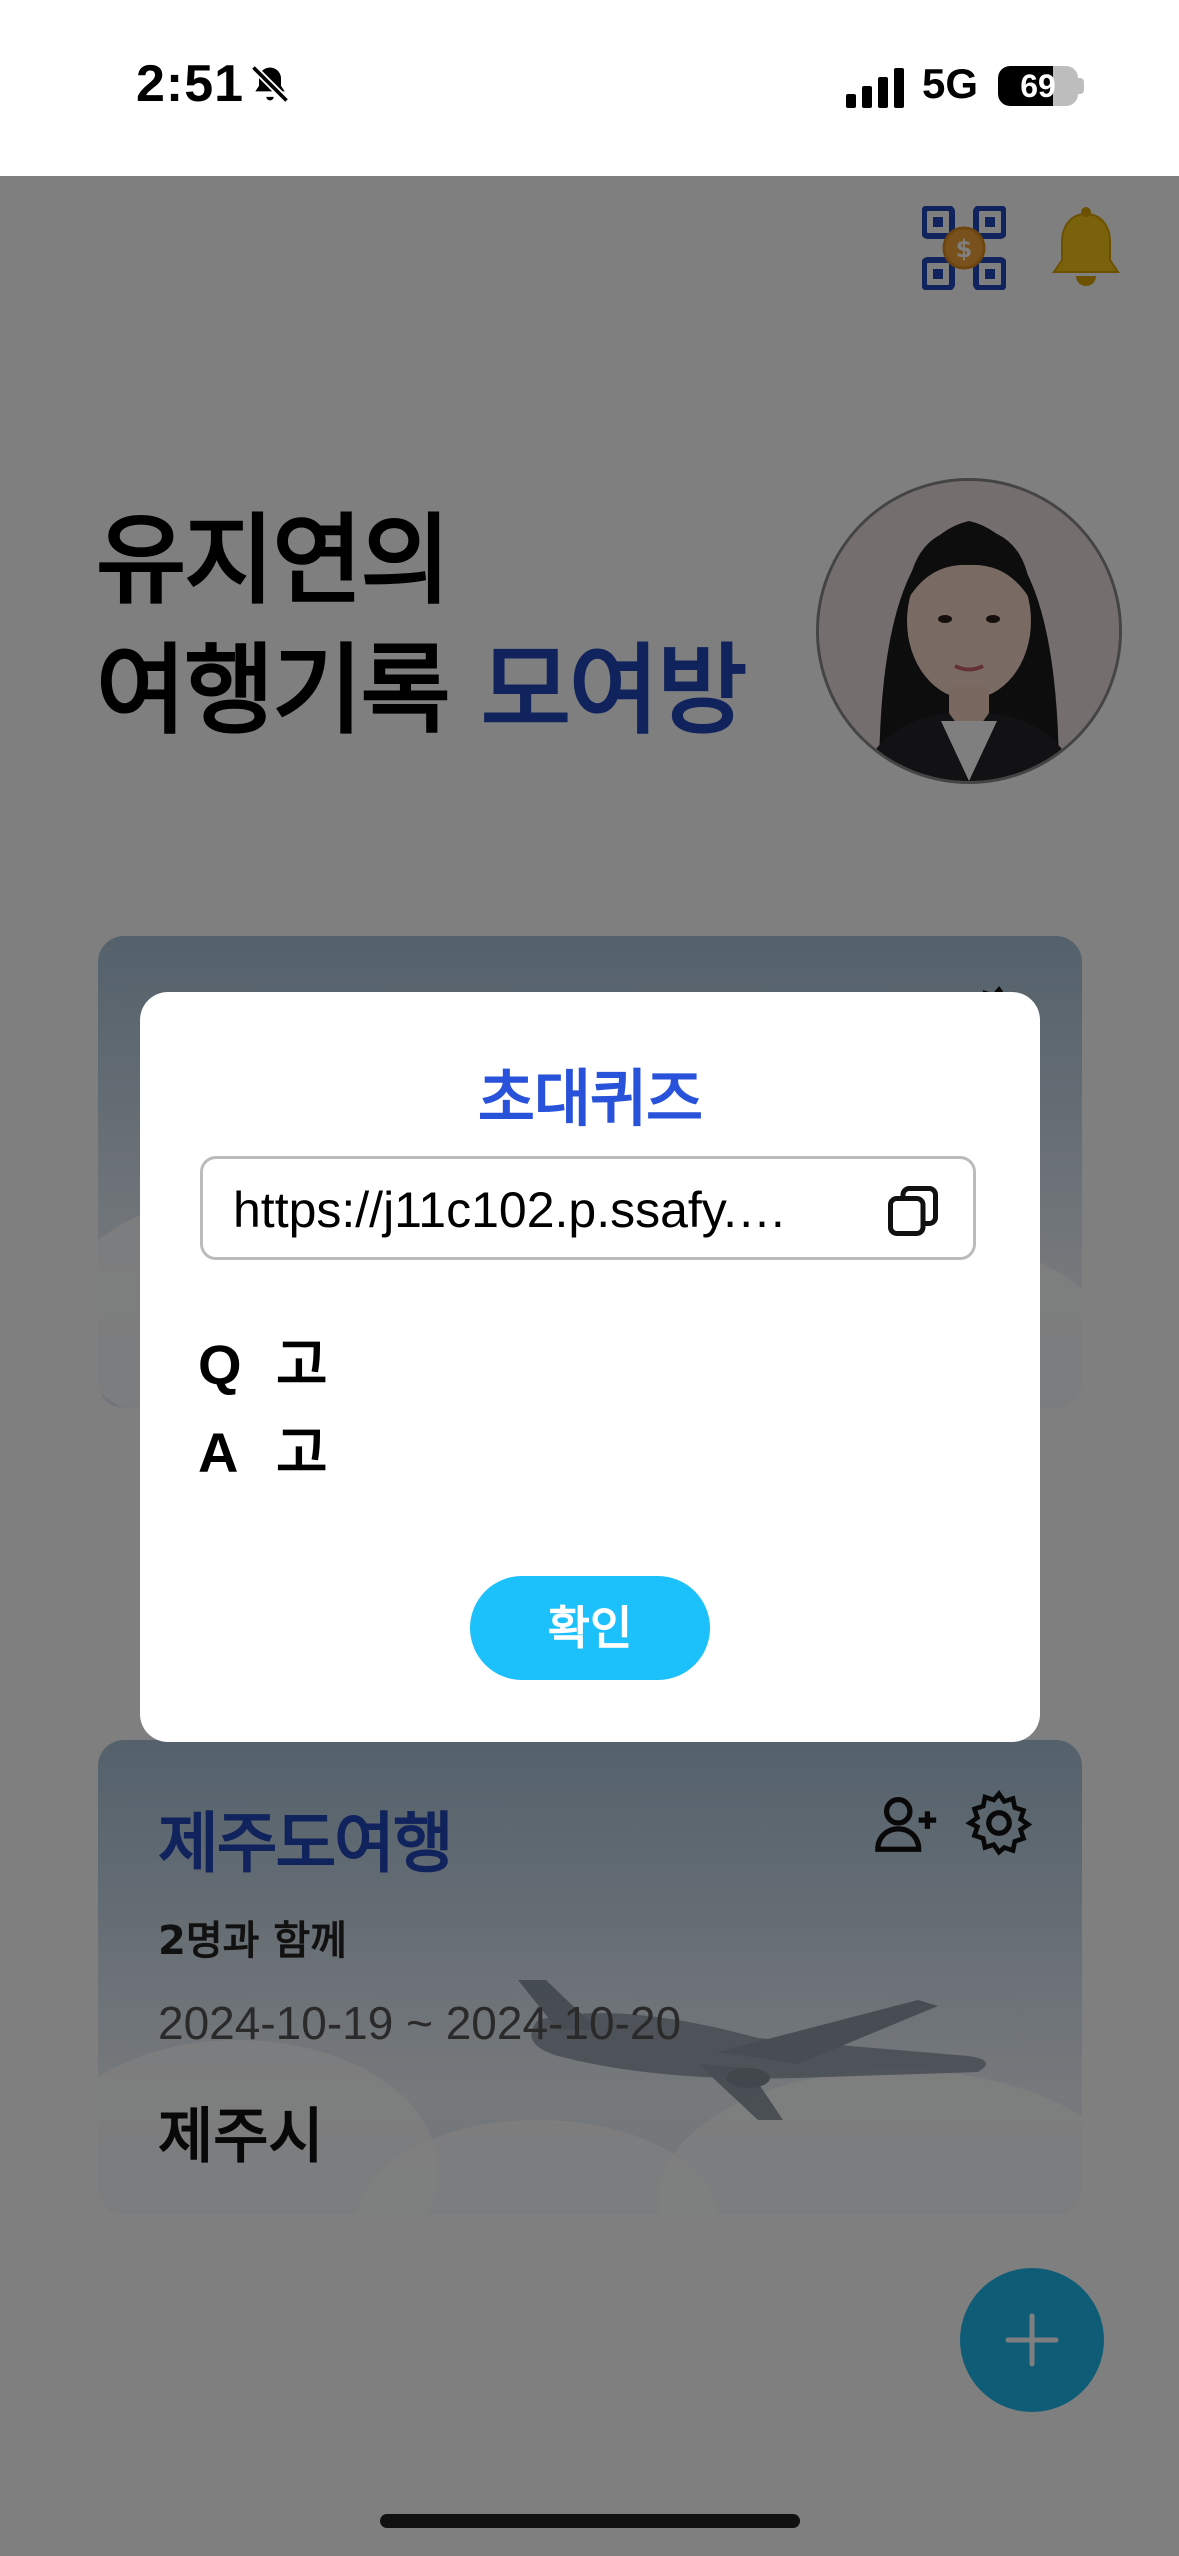 This screenshot has height=2556, width=1179. Describe the element at coordinates (218, 1452) in the screenshot. I see `answer-label: A` at that location.